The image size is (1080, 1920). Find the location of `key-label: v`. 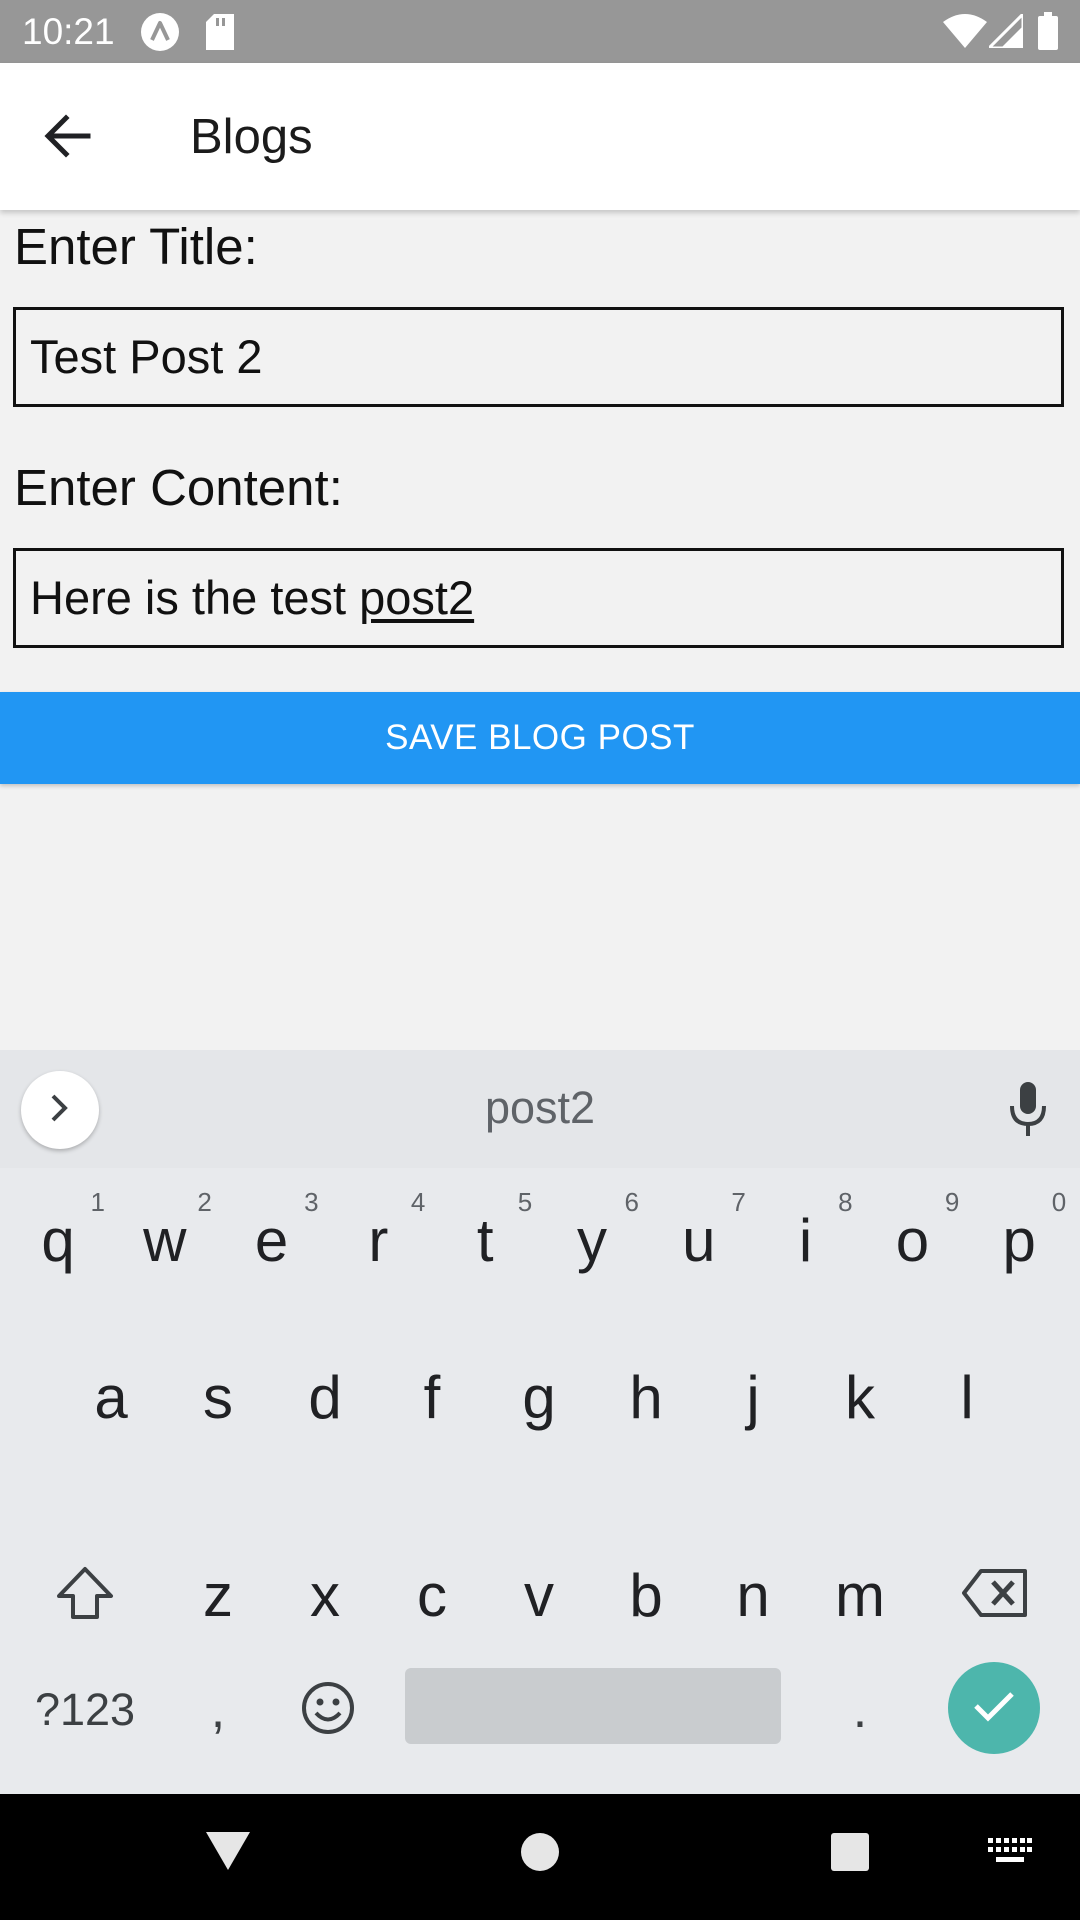

key-label: v is located at coordinates (539, 1595).